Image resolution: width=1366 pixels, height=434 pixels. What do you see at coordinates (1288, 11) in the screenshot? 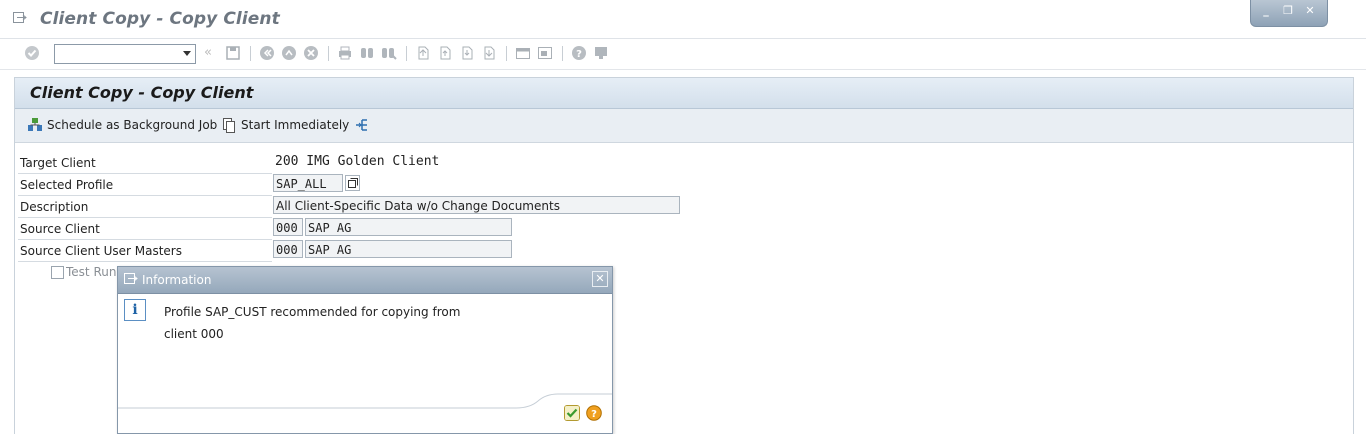
I see `restore-button: ❐` at bounding box center [1288, 11].